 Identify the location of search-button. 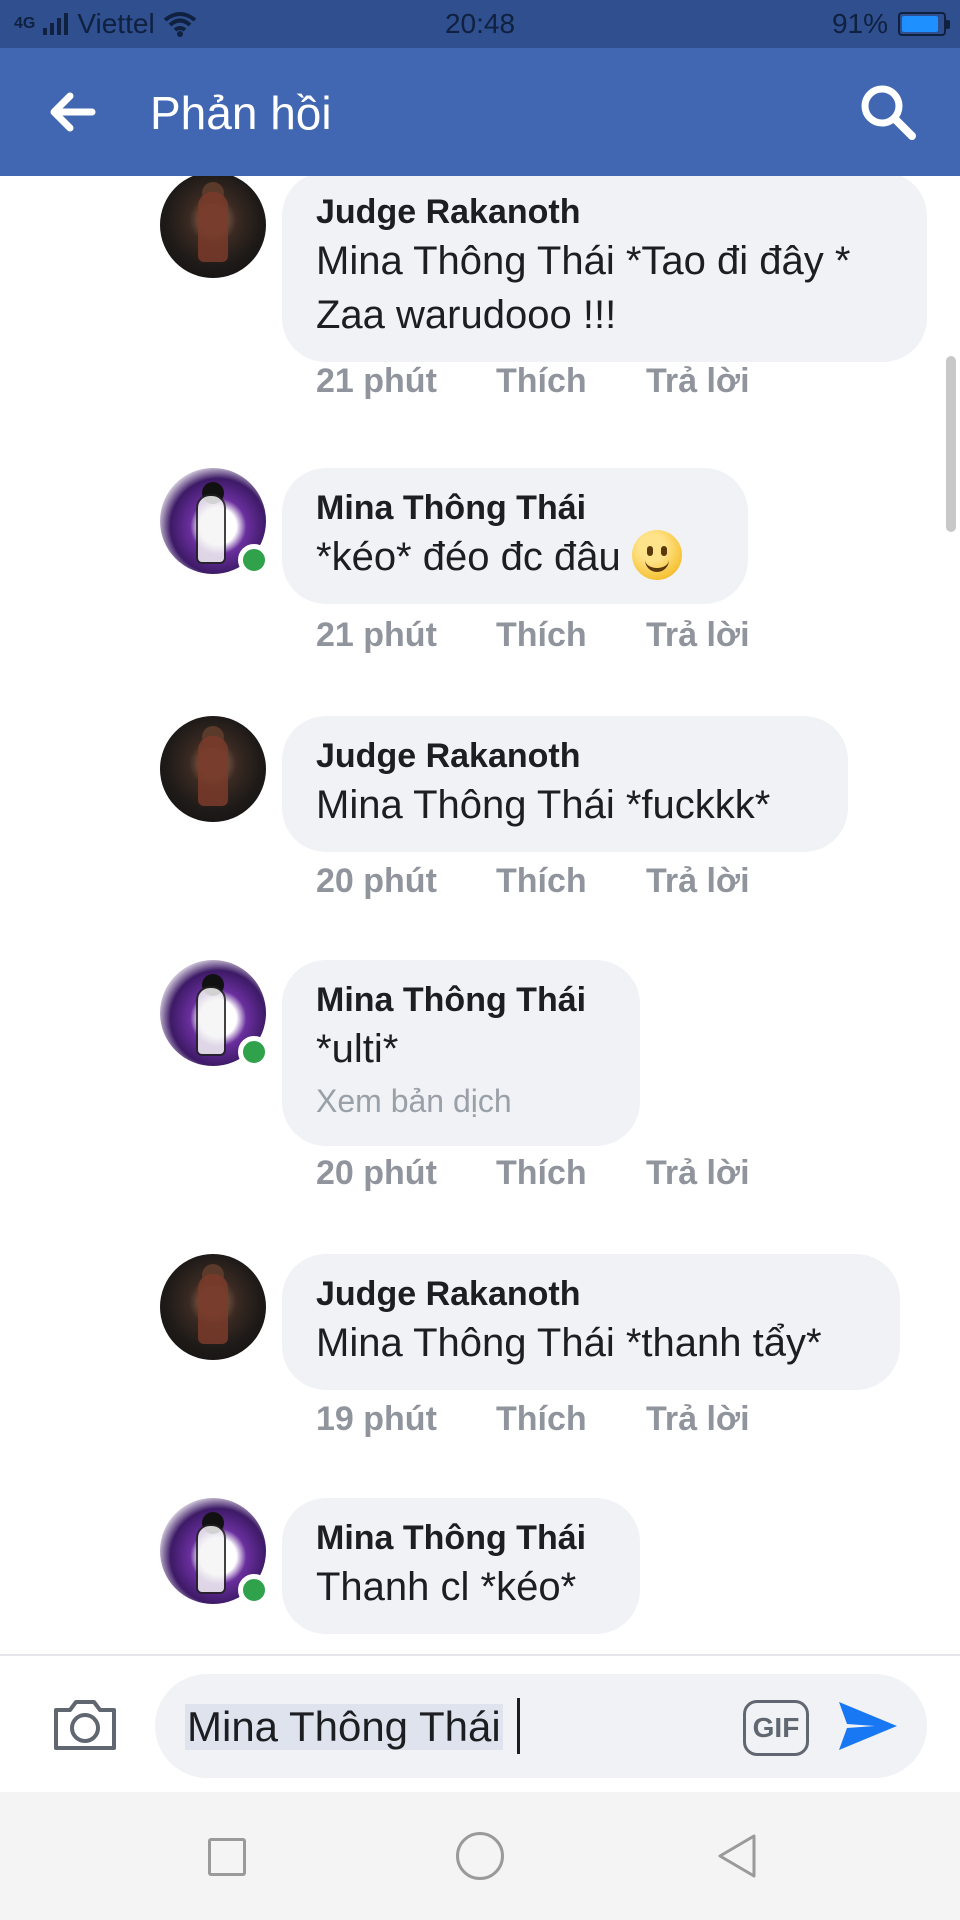
(888, 112).